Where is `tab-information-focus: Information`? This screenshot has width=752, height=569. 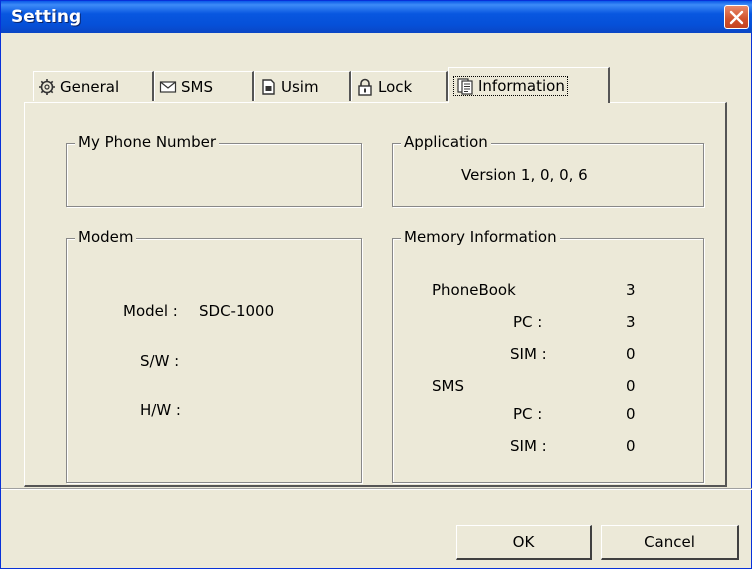
tab-information-focus: Information is located at coordinates (510, 85).